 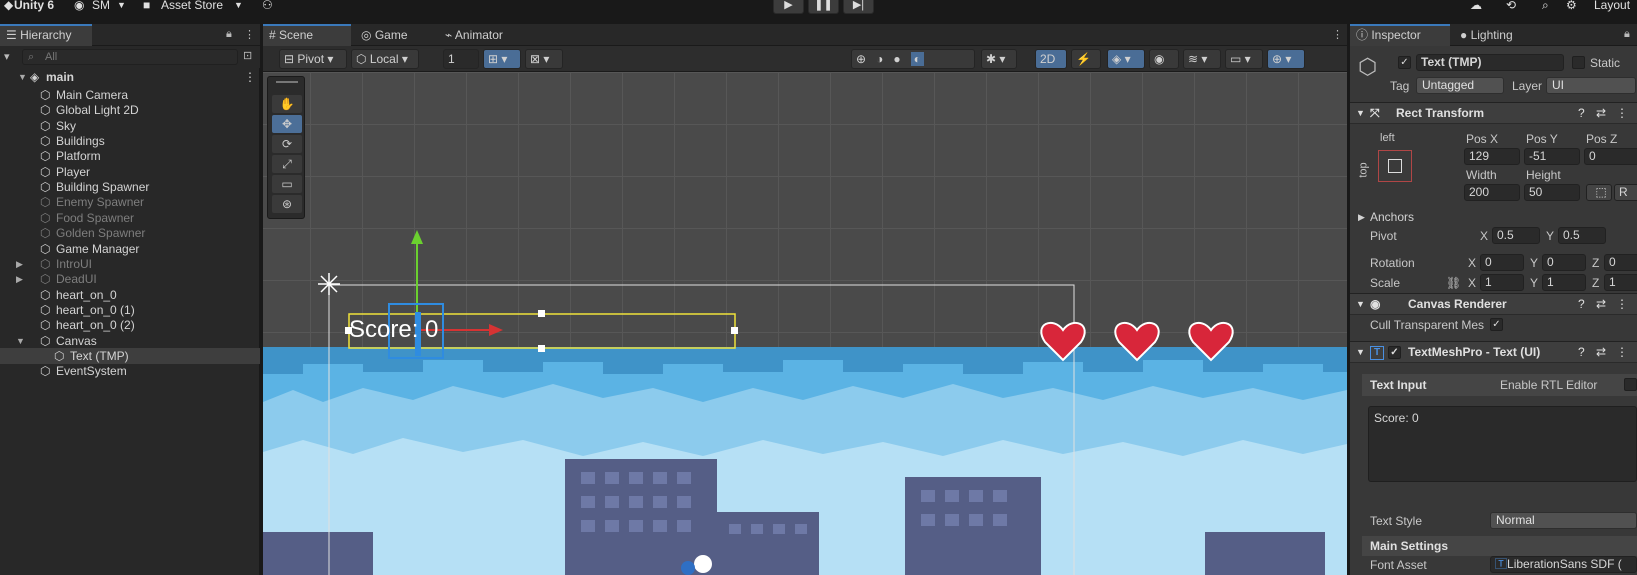 What do you see at coordinates (1563, 520) in the screenshot?
I see `text-style-dropdown: Normal` at bounding box center [1563, 520].